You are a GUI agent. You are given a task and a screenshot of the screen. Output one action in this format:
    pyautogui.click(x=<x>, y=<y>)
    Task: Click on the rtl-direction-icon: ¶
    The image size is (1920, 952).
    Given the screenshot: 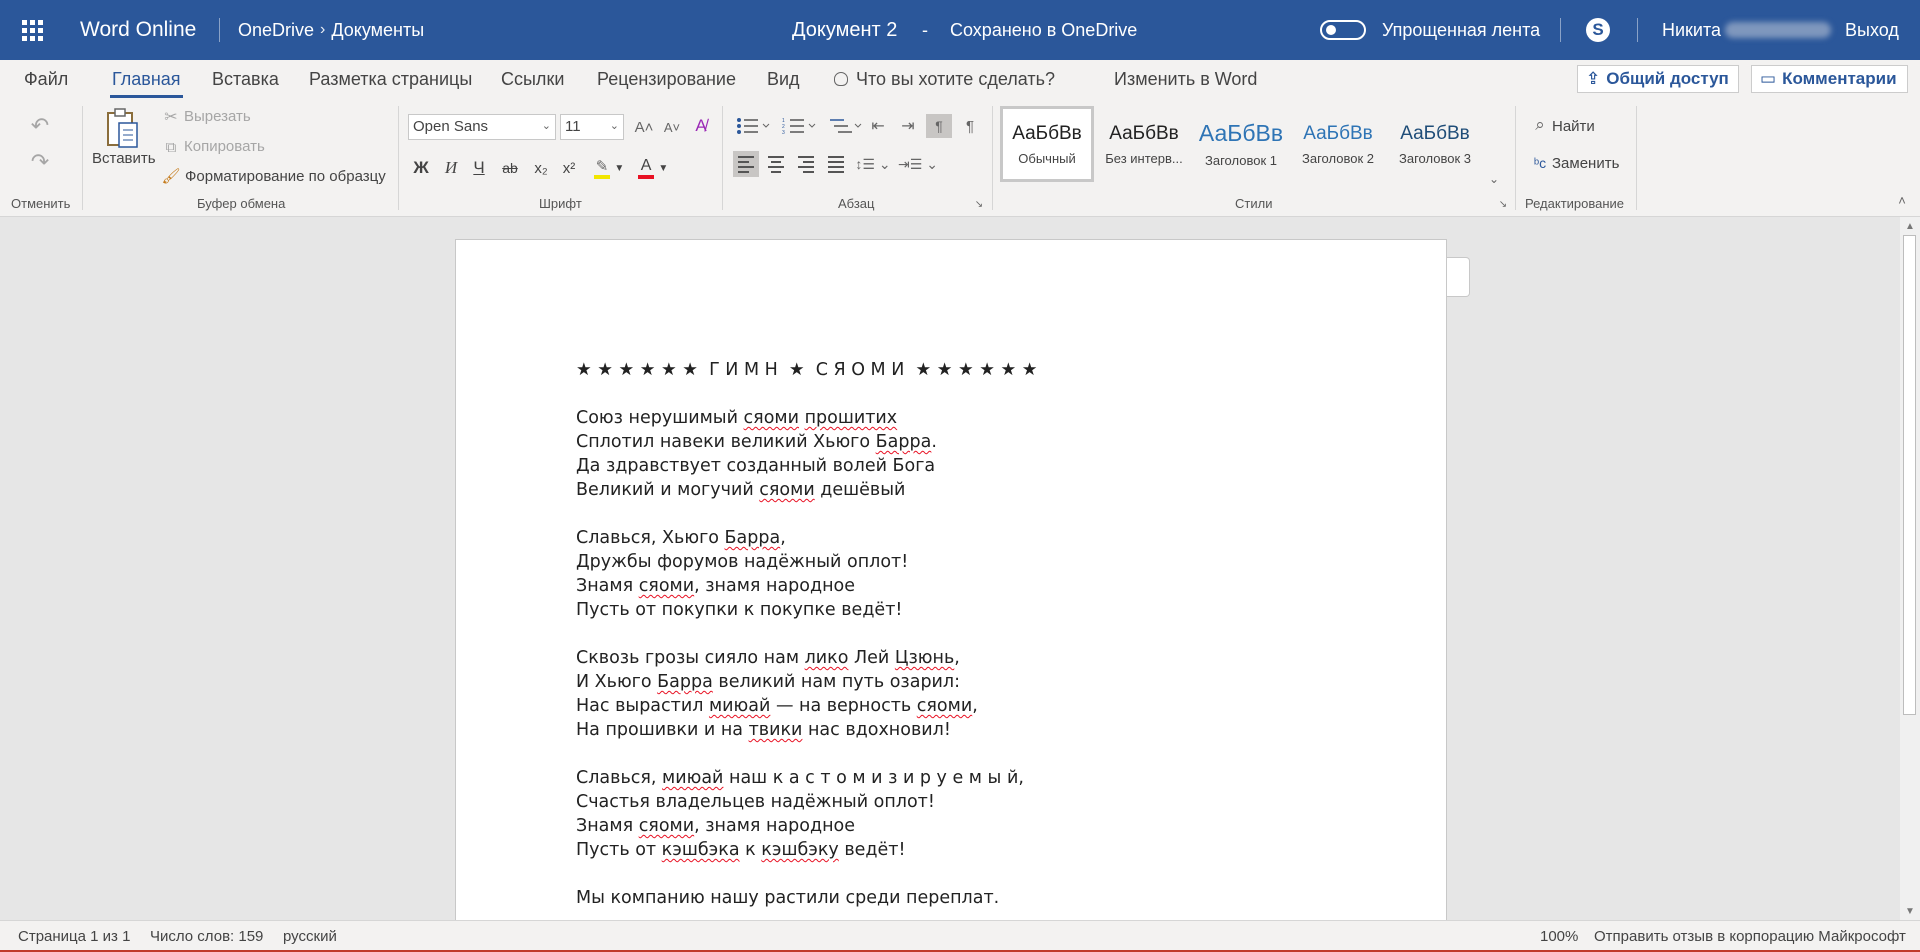 What is the action you would take?
    pyautogui.click(x=970, y=126)
    